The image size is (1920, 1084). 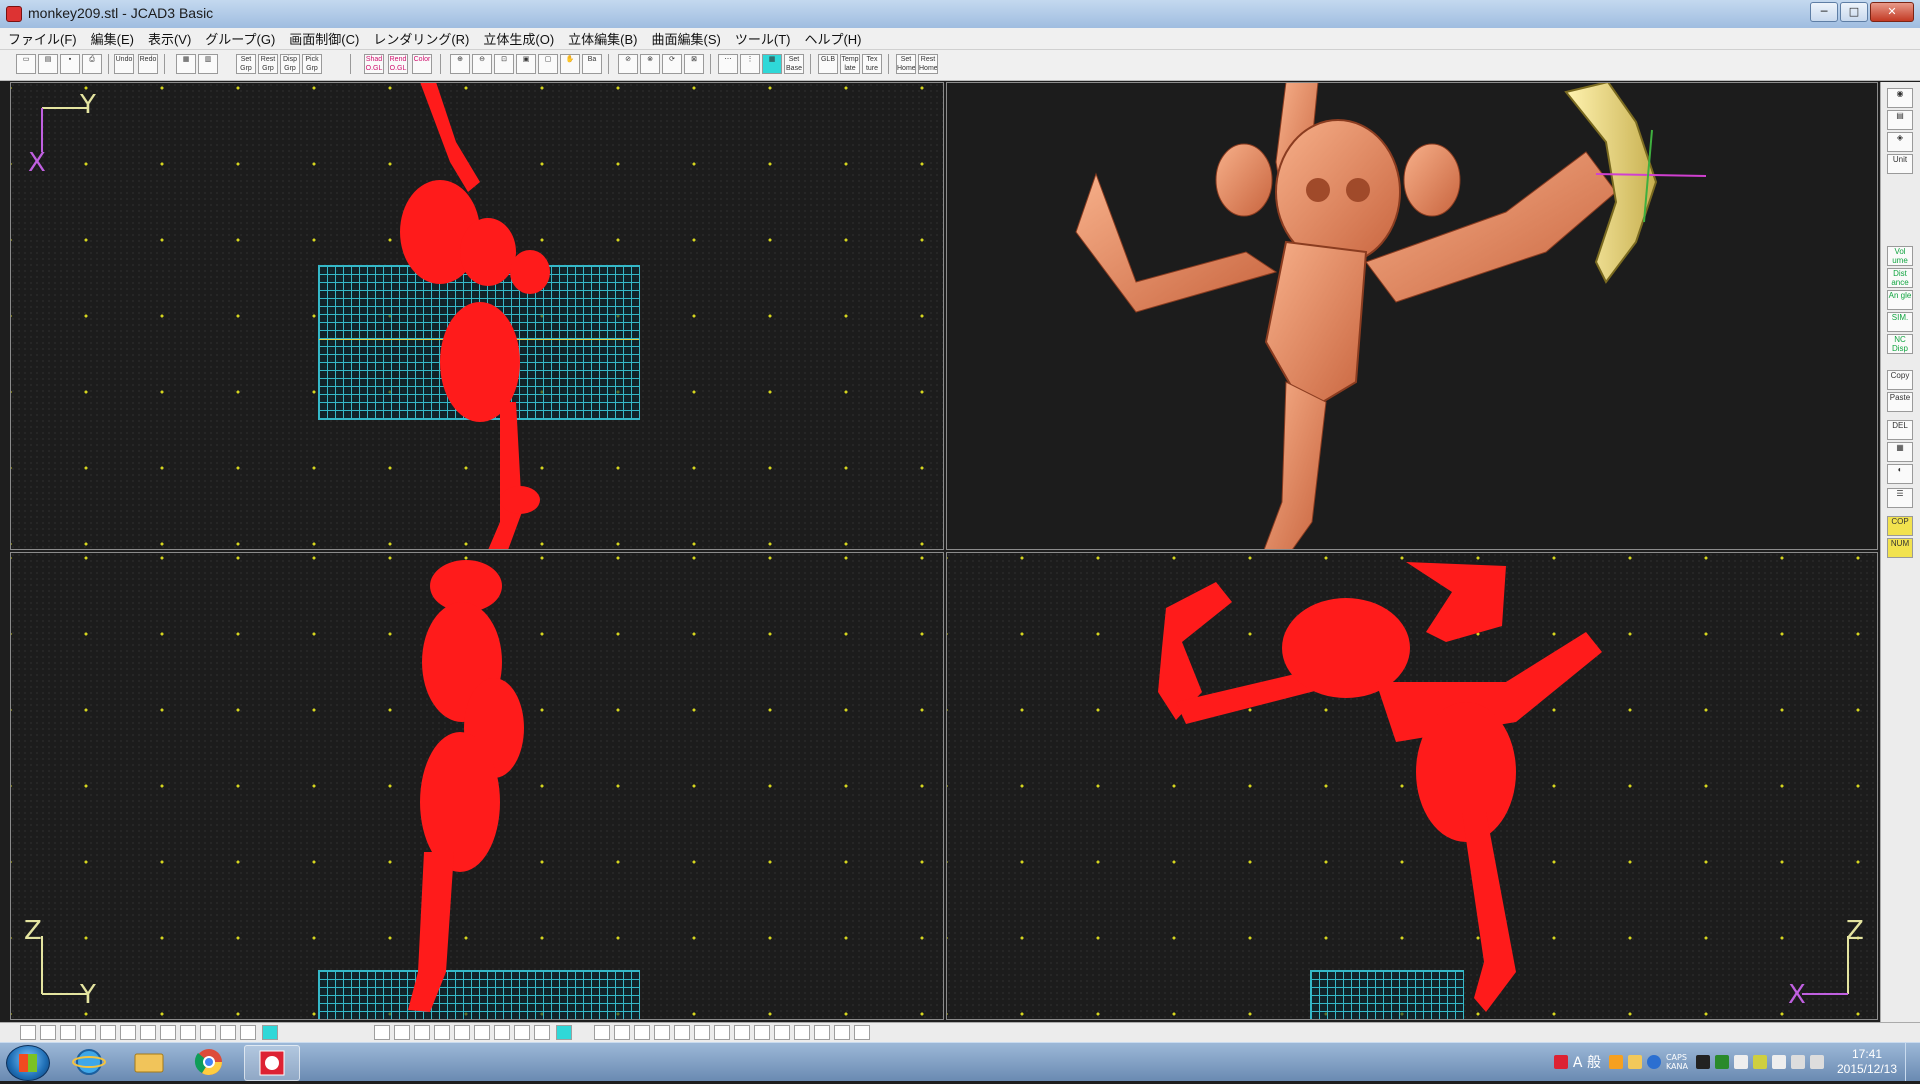 I want to click on open-folder-icon: ▤, so click(x=48, y=64).